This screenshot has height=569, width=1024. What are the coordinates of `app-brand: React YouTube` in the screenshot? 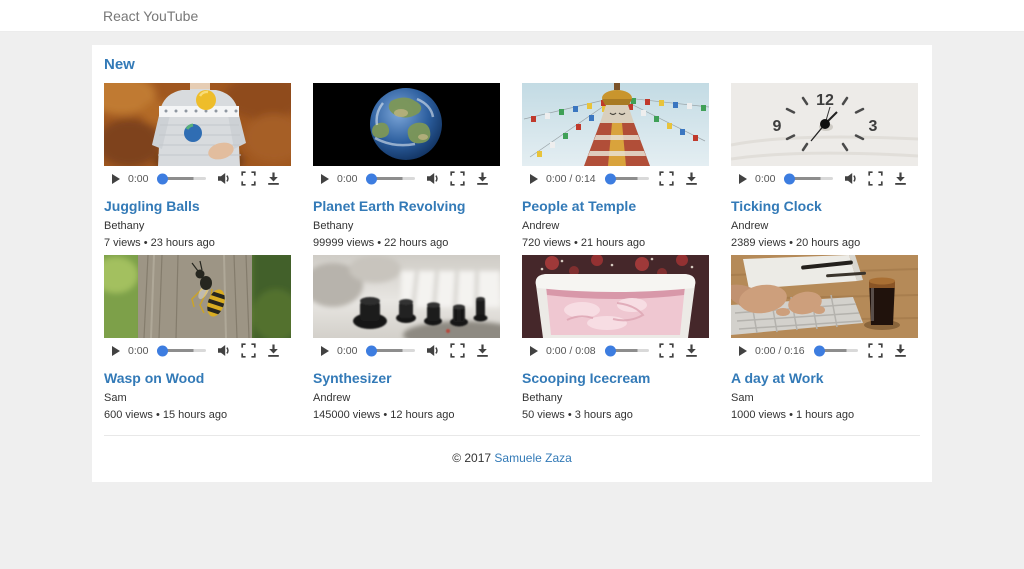 It's located at (150, 16).